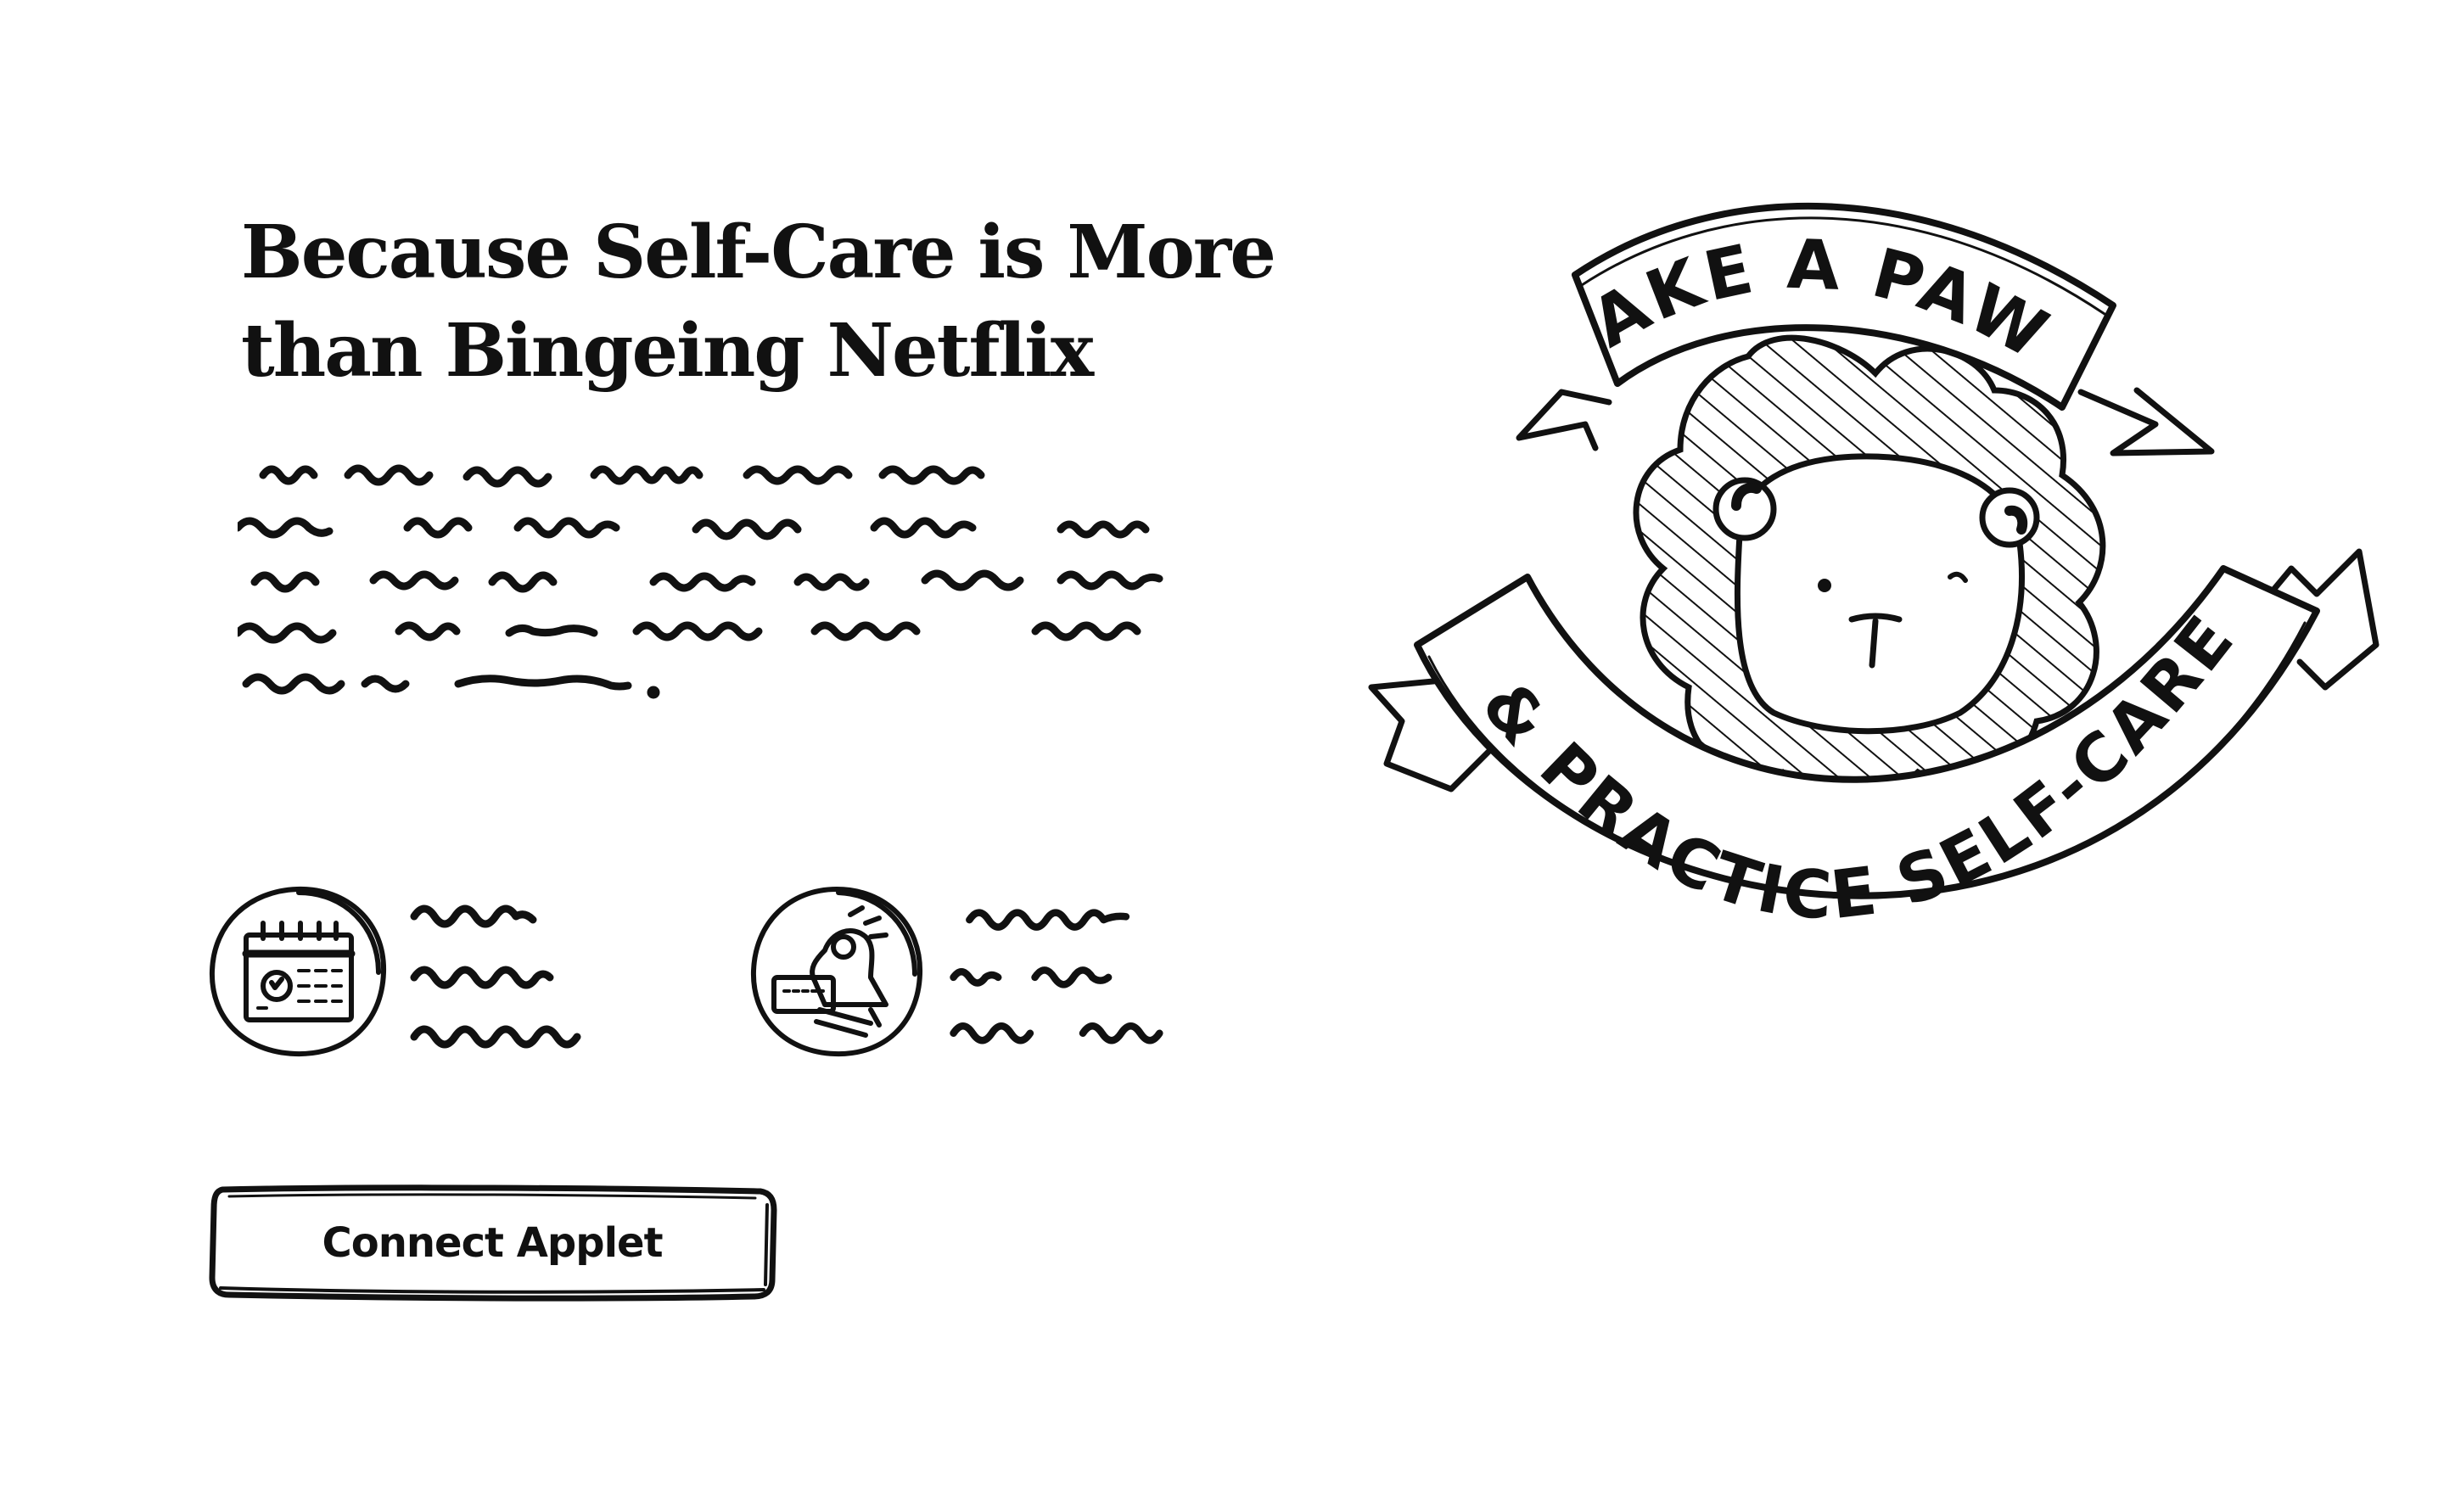 This screenshot has width=2444, height=1512. Describe the element at coordinates (667, 351) in the screenshot. I see `page-title-line-2: than Bingeing Netflix` at that location.